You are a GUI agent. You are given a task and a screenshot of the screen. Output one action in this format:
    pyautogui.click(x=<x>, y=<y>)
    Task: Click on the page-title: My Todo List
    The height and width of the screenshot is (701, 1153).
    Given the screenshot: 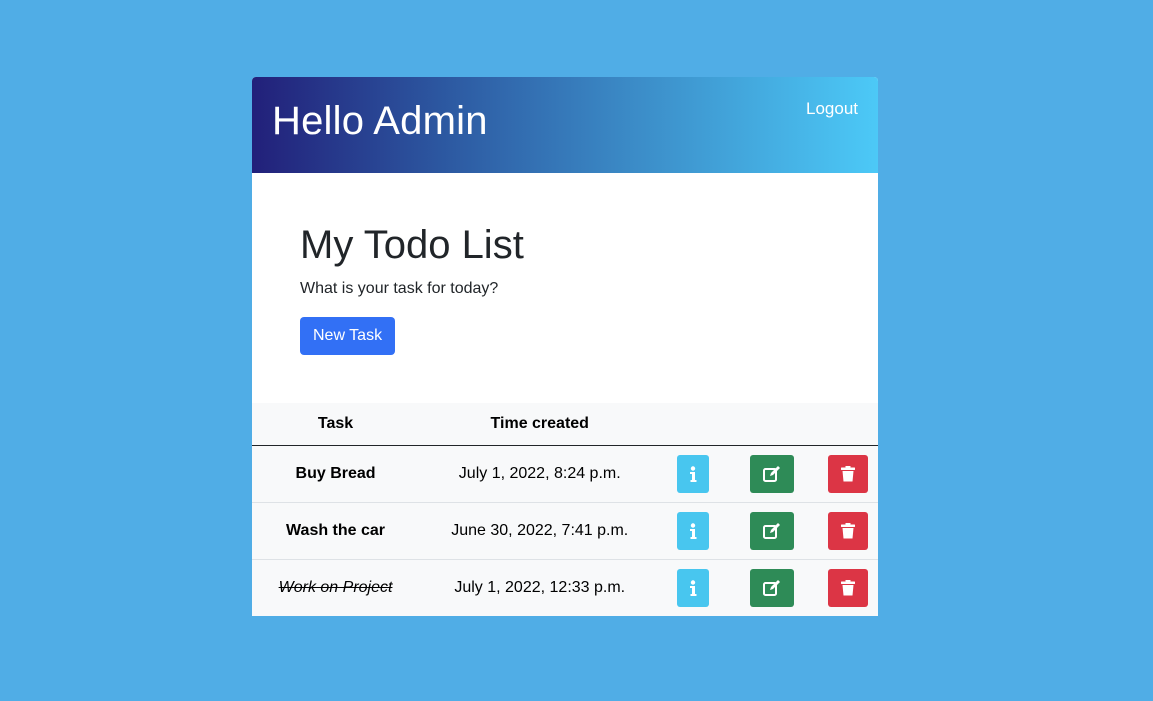 What is the action you would take?
    pyautogui.click(x=412, y=245)
    